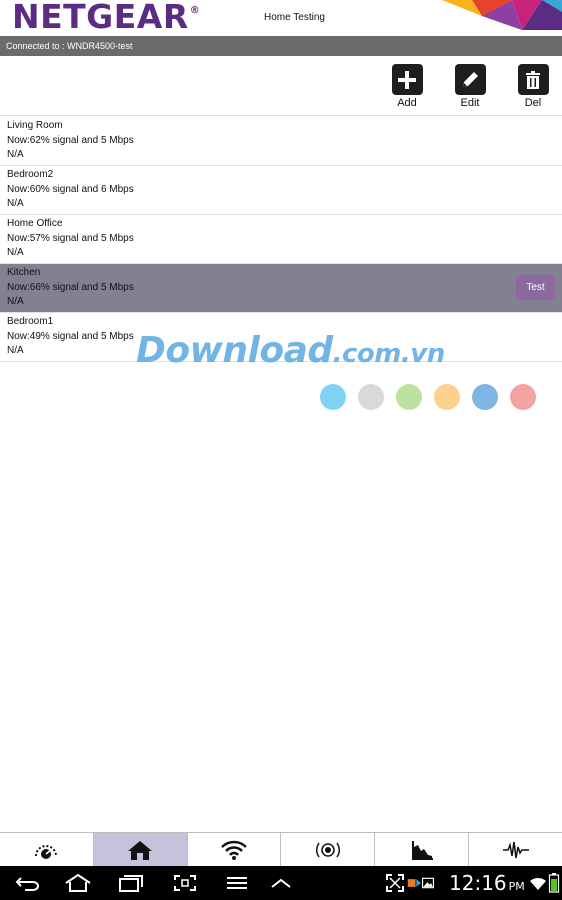 Image resolution: width=562 pixels, height=900 pixels. What do you see at coordinates (78, 883) in the screenshot?
I see `home-nav-icon` at bounding box center [78, 883].